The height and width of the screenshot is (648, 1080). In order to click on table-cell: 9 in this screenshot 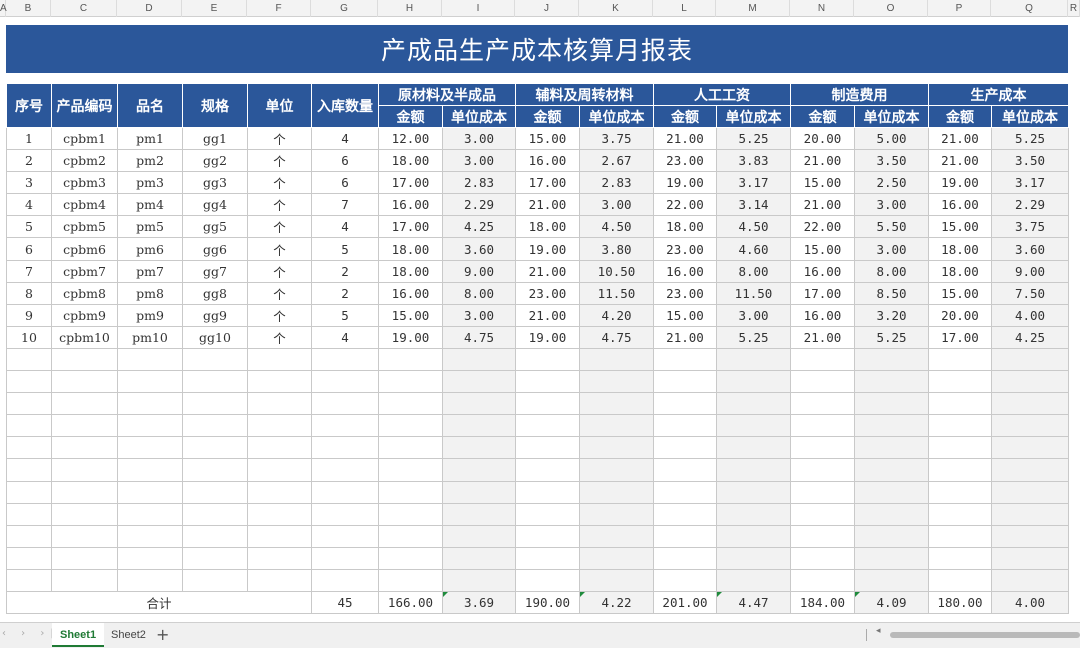, I will do `click(29, 315)`.